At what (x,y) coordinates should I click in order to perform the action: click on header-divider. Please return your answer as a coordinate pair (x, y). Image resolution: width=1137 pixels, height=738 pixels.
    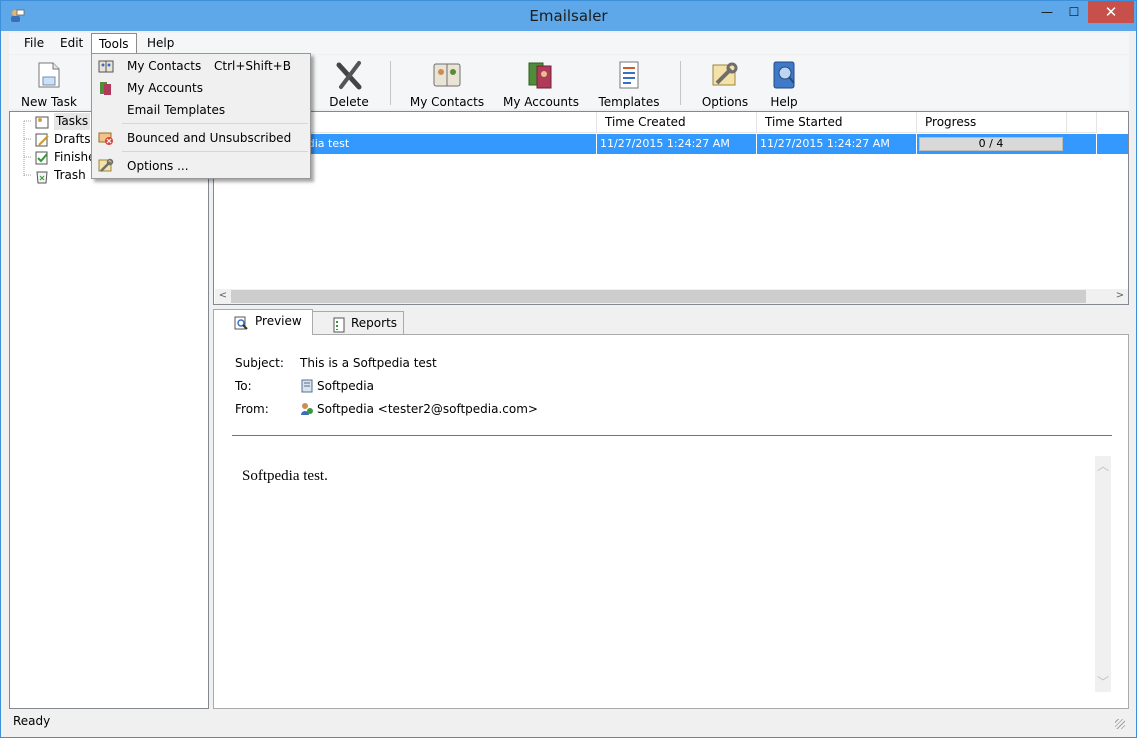
    Looking at the image, I should click on (672, 435).